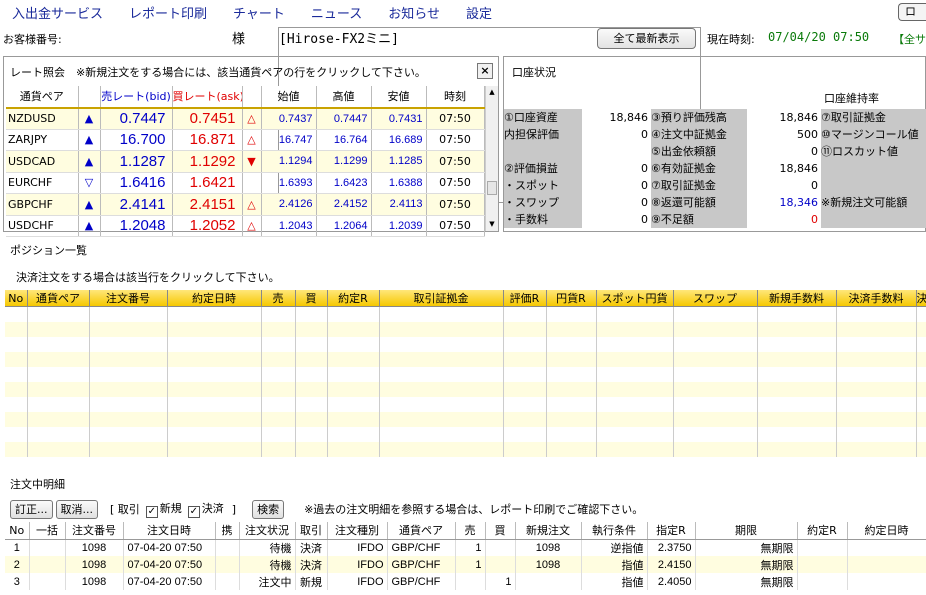  I want to click on filter-settle-checkbox: ✓ 決済, so click(205, 509).